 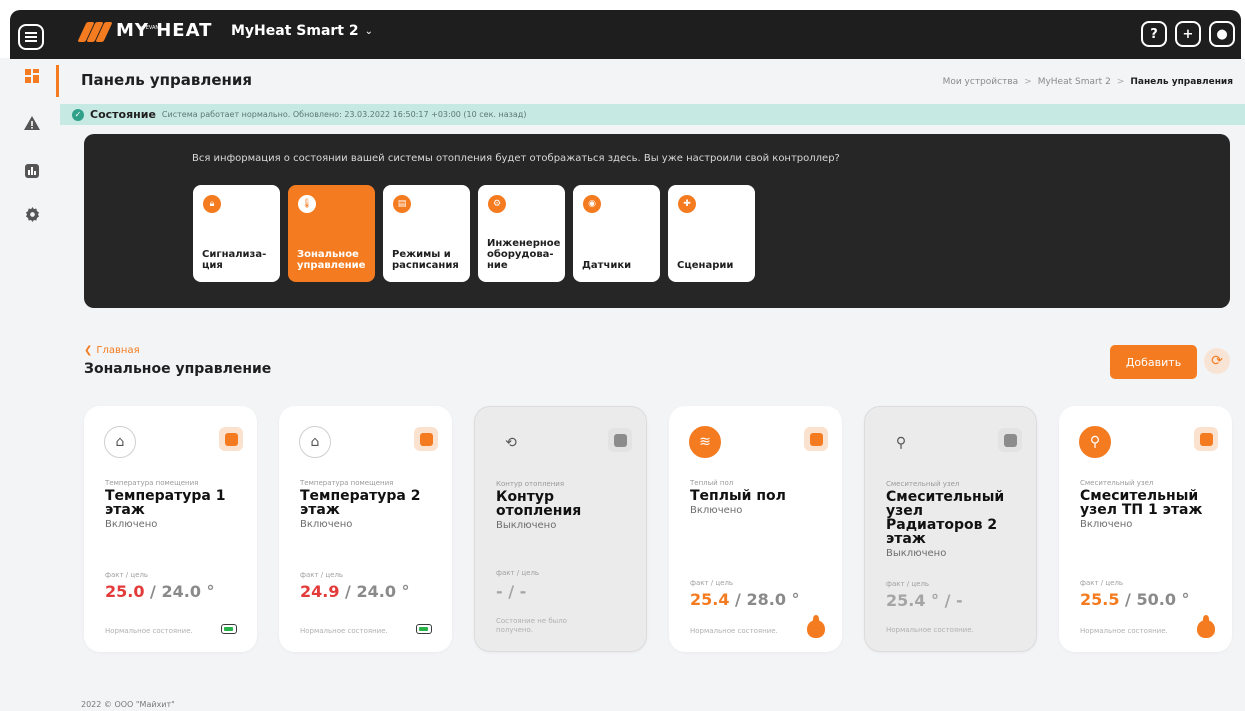 I want to click on tile-label: Сигнализа- ция, so click(x=234, y=260).